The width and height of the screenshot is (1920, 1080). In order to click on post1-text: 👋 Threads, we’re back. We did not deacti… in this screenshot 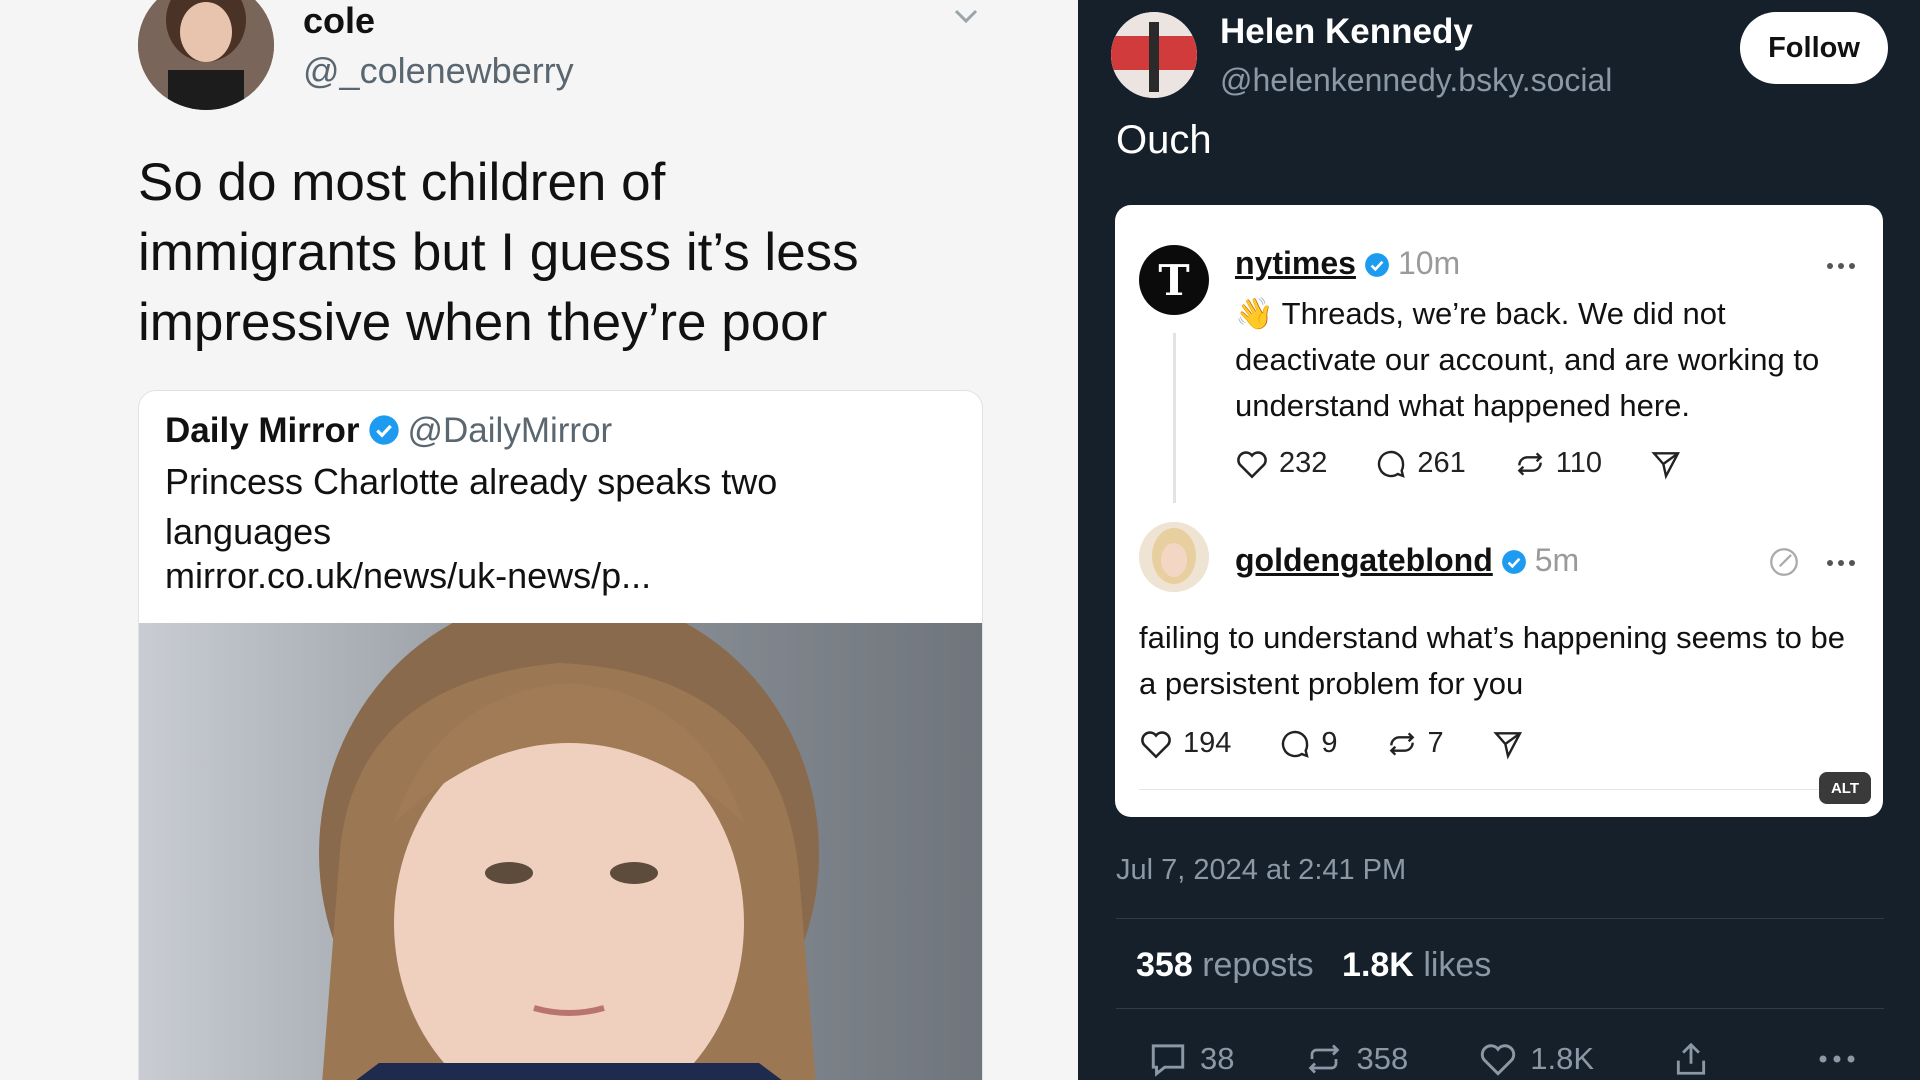, I will do `click(1545, 360)`.